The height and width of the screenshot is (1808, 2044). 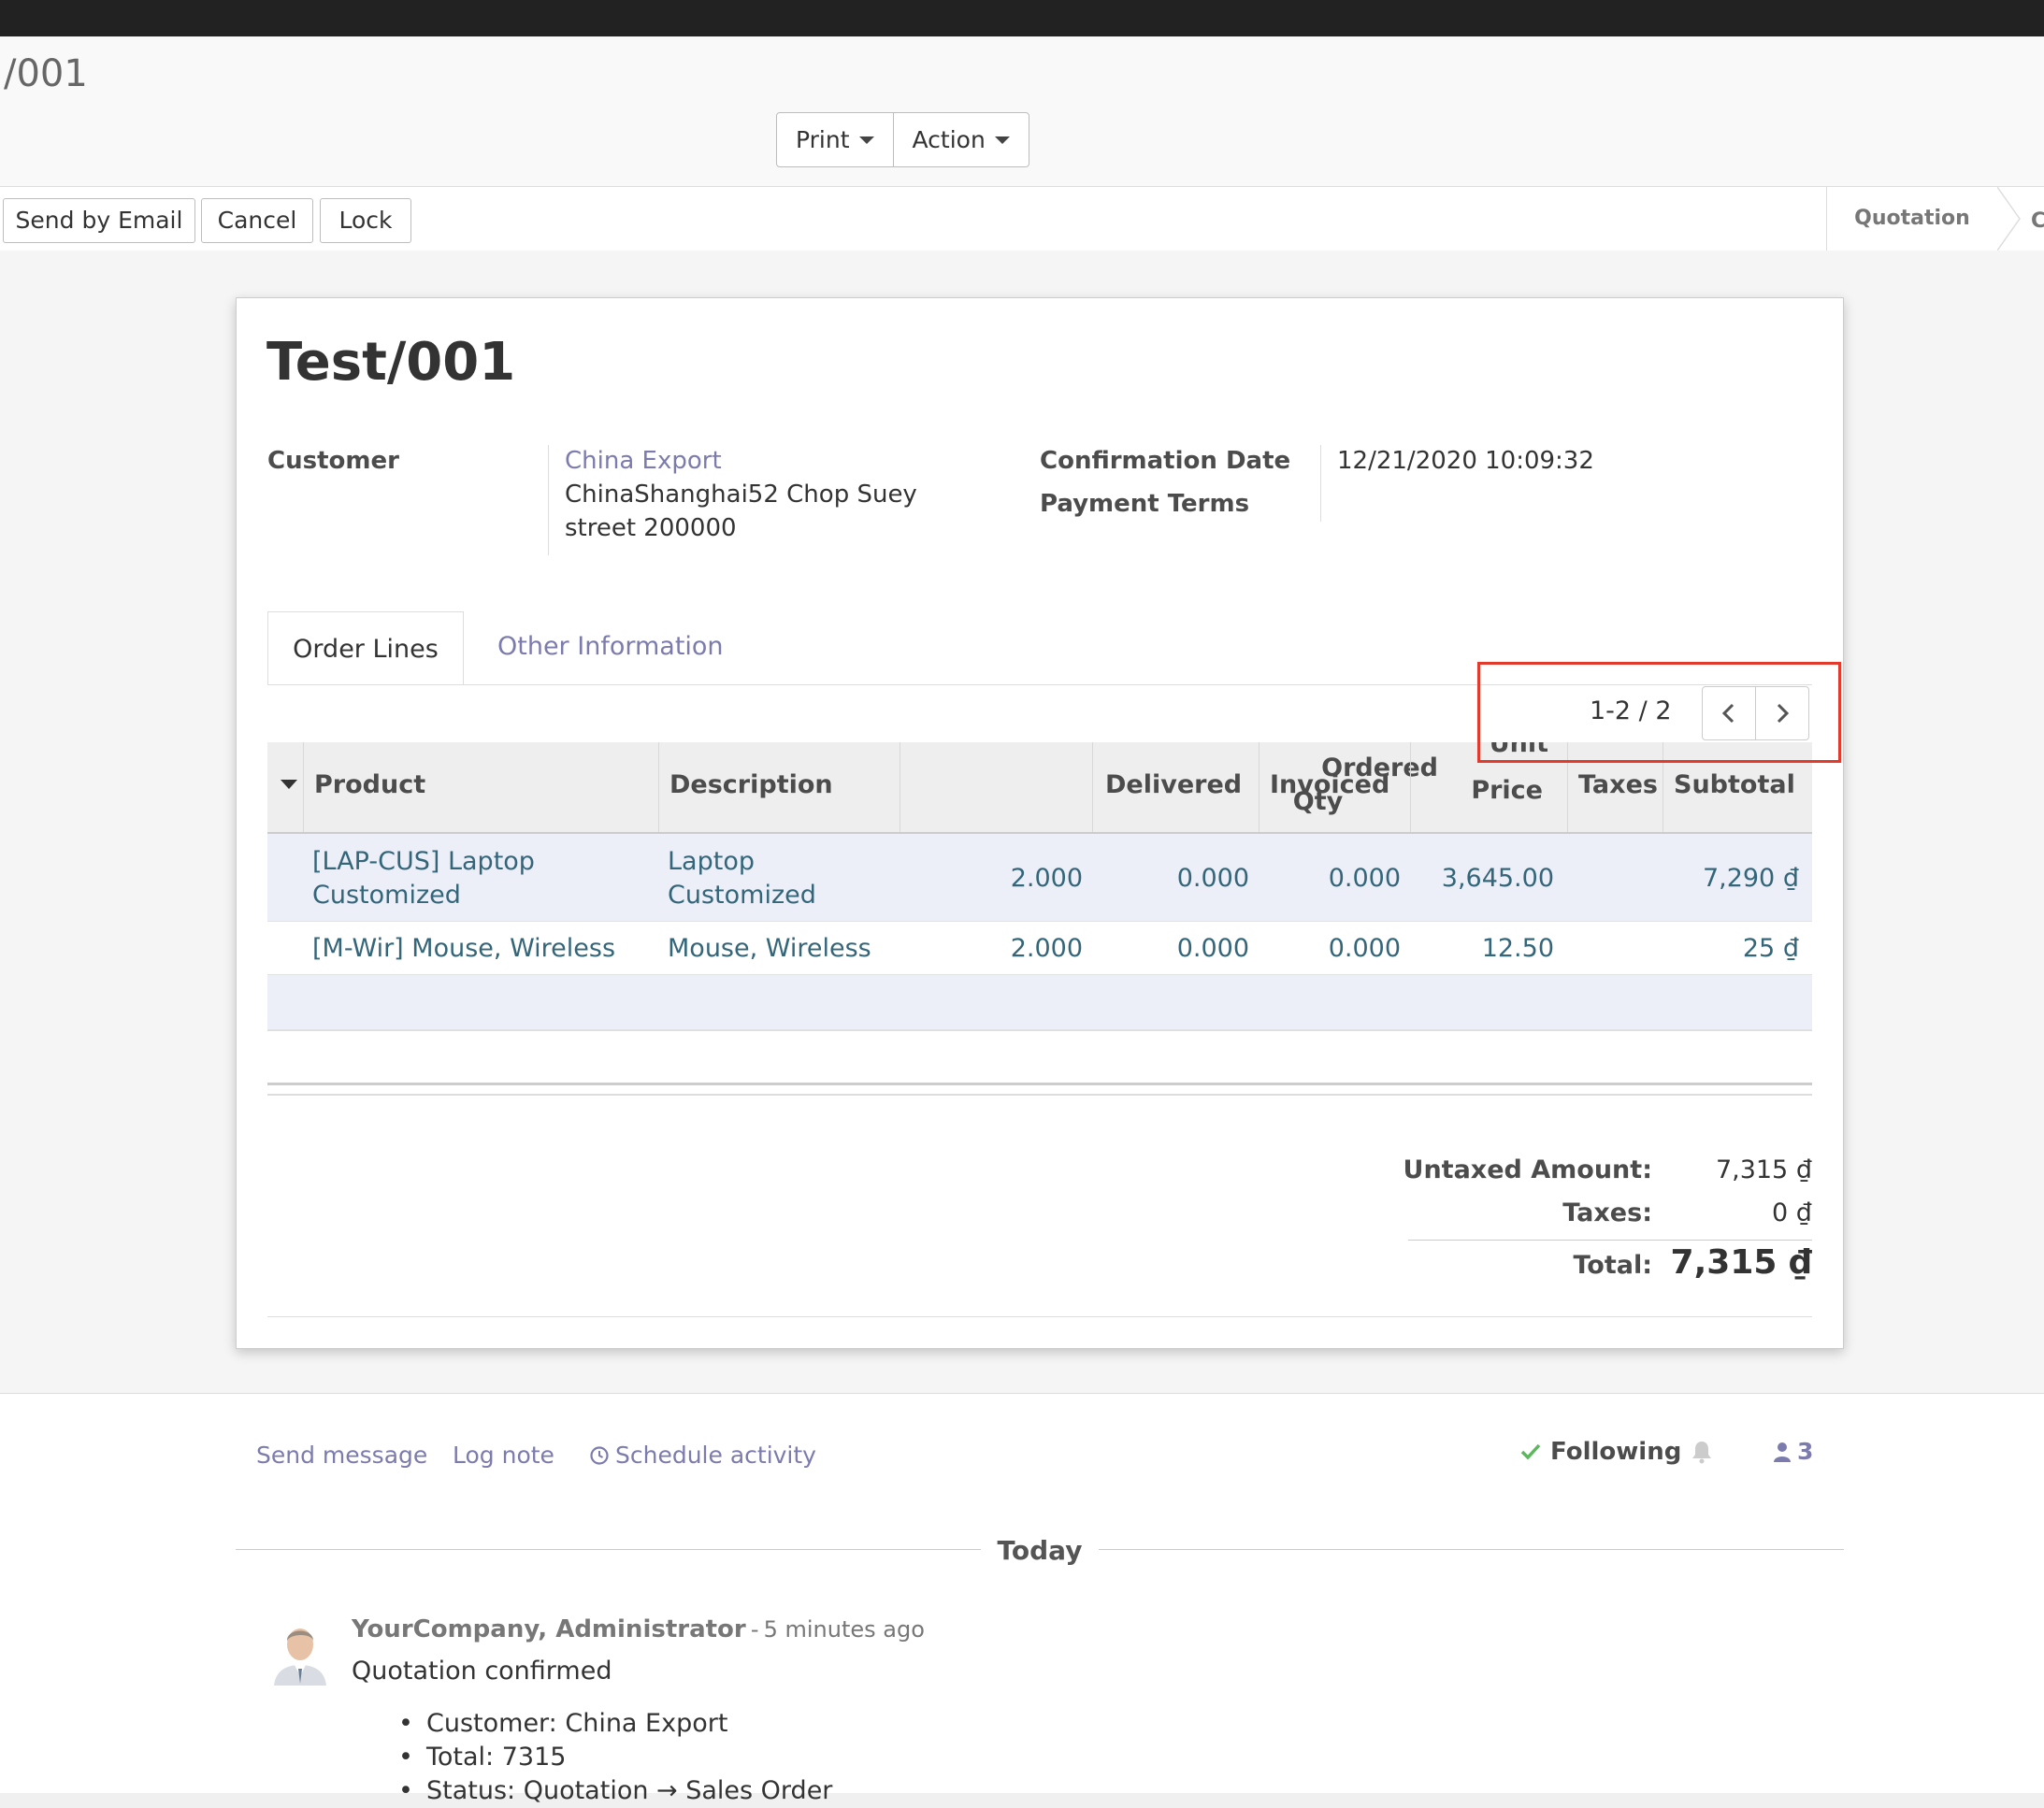 I want to click on taxes-value: 0 ₫, so click(x=1792, y=1212).